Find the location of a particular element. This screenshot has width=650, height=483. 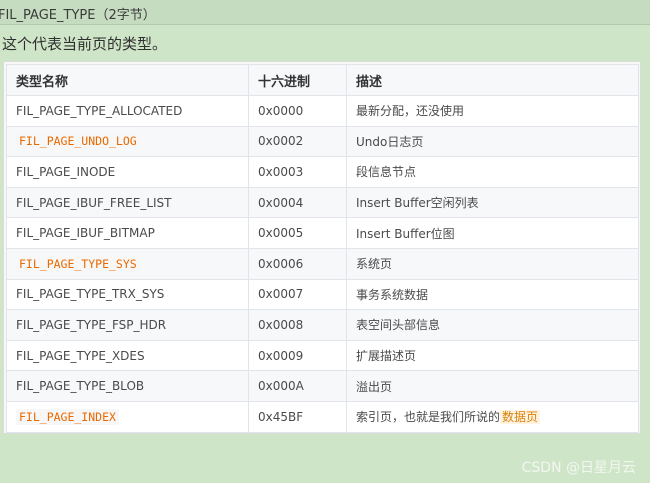

section-heading: FIL_PAGE_TYPE（2字节） is located at coordinates (78, 15).